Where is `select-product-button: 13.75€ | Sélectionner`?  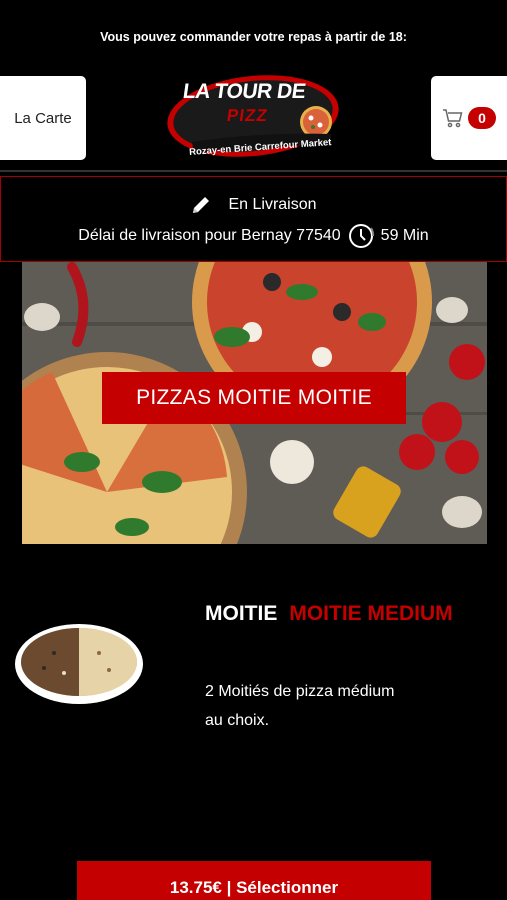
select-product-button: 13.75€ | Sélectionner is located at coordinates (254, 880).